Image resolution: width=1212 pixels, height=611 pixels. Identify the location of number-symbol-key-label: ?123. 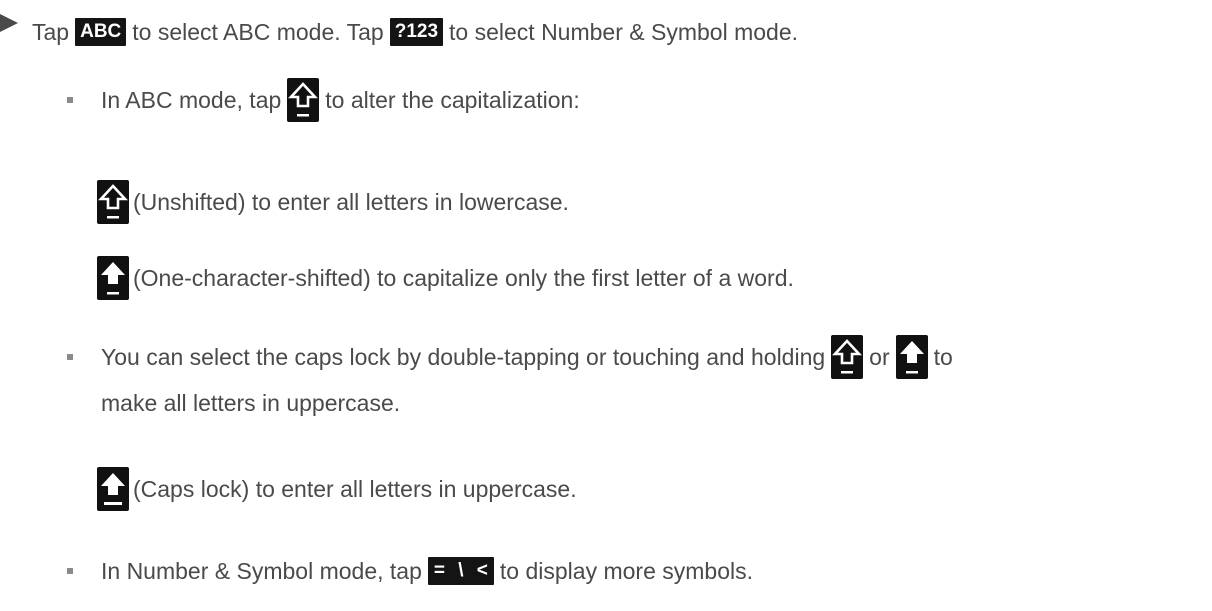
(416, 32).